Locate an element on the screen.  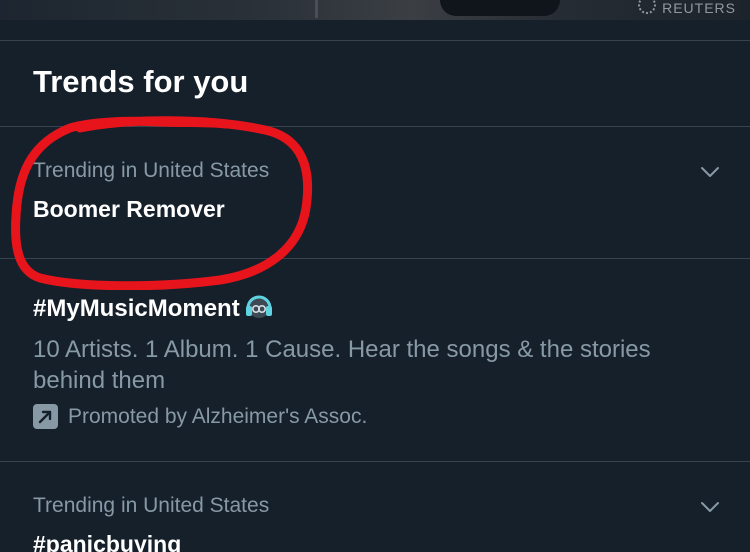
photo-credit: REUTERS is located at coordinates (687, 8).